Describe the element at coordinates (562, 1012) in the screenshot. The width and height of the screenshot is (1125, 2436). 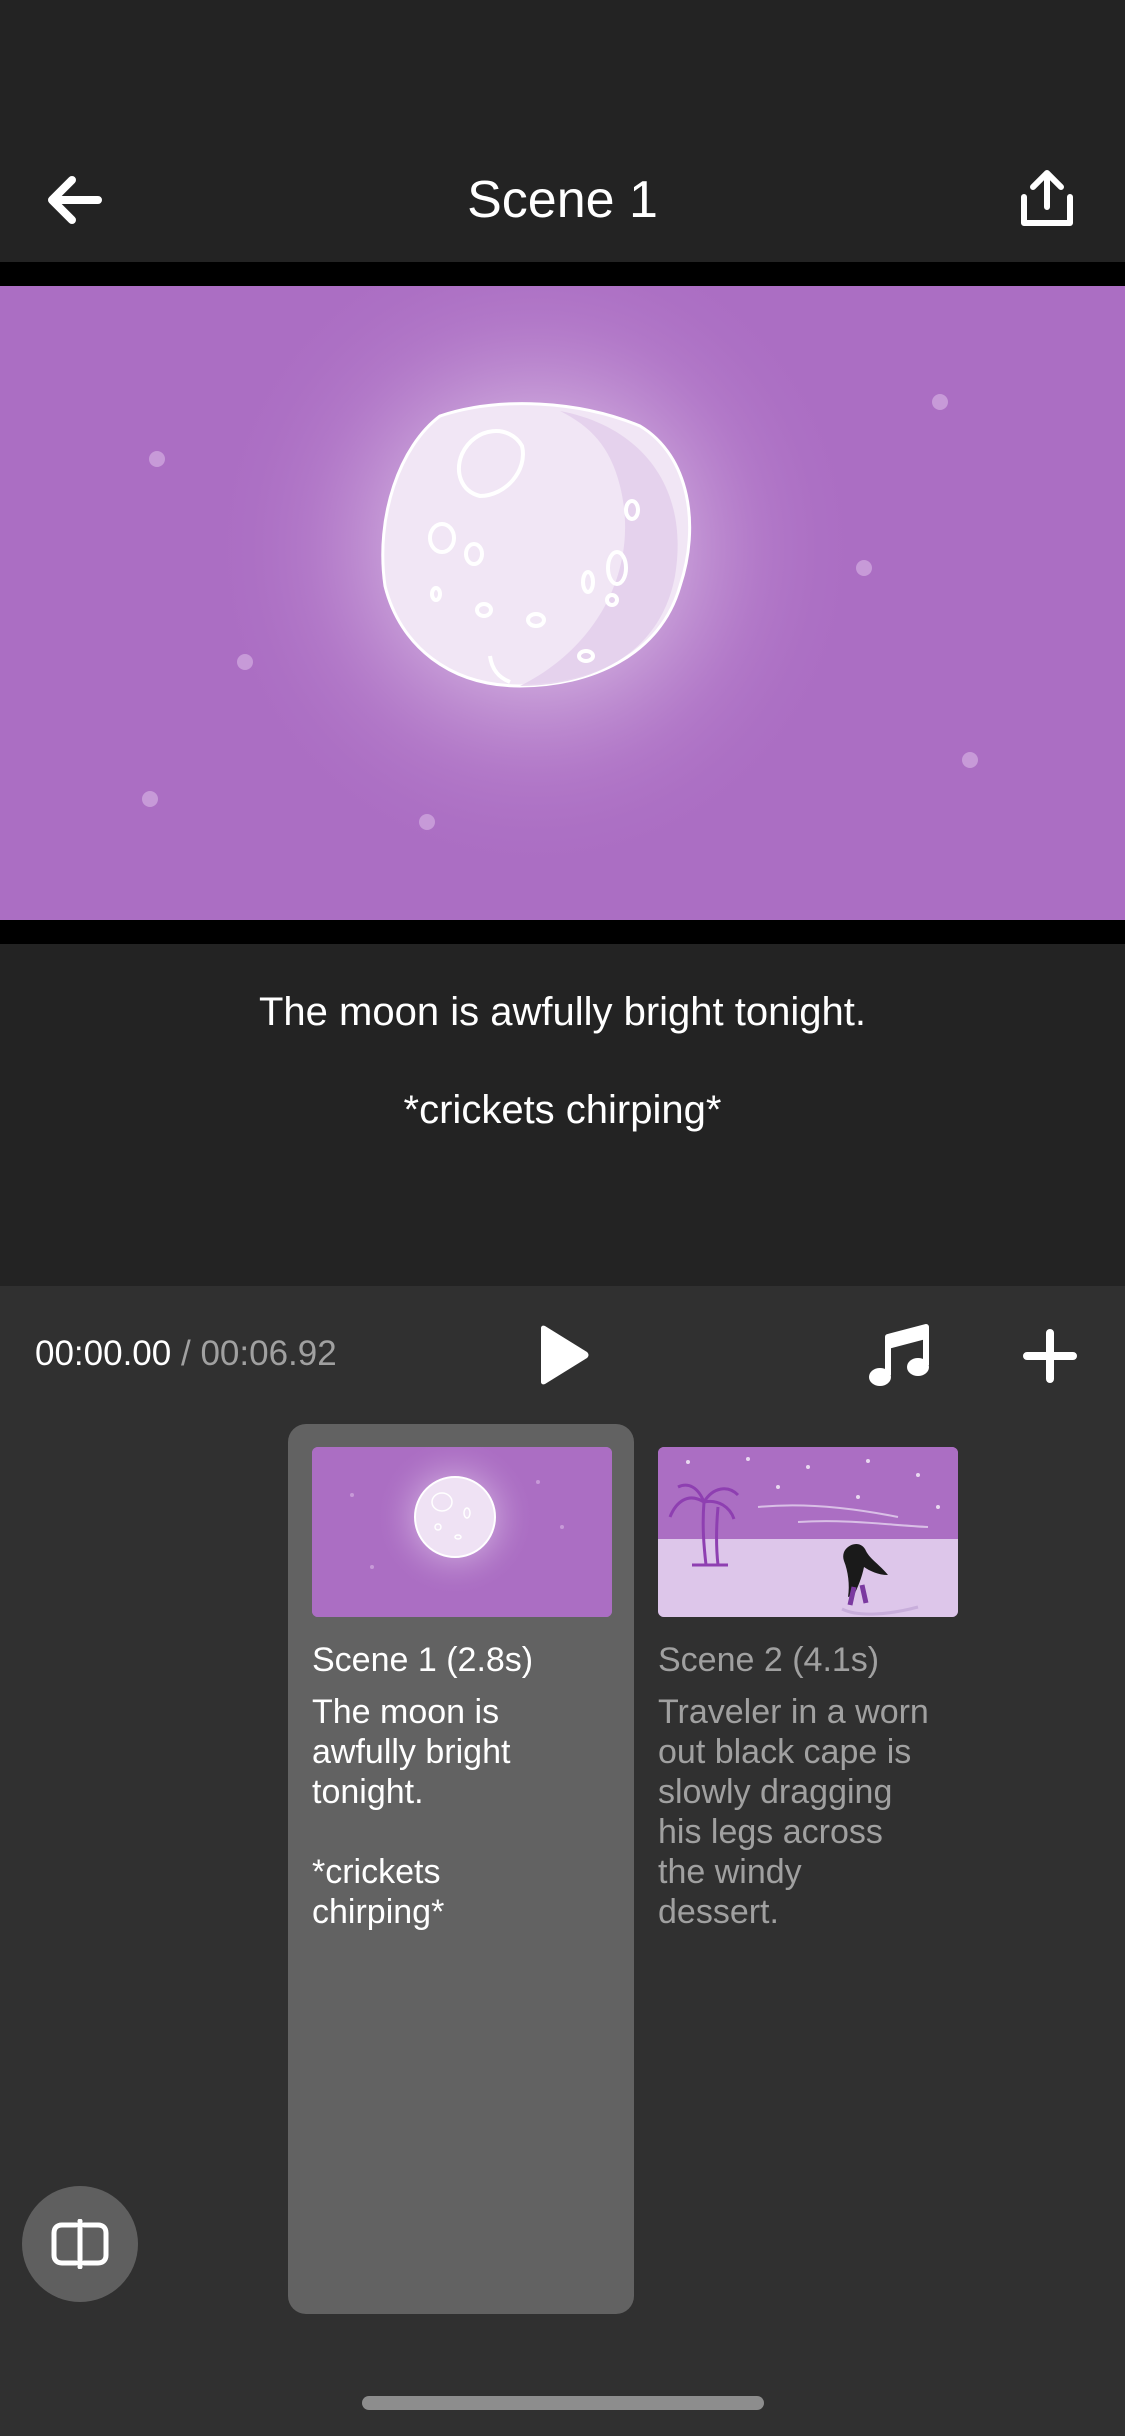
I see `caption-line-1: The moon is awfully bright tonight.` at that location.